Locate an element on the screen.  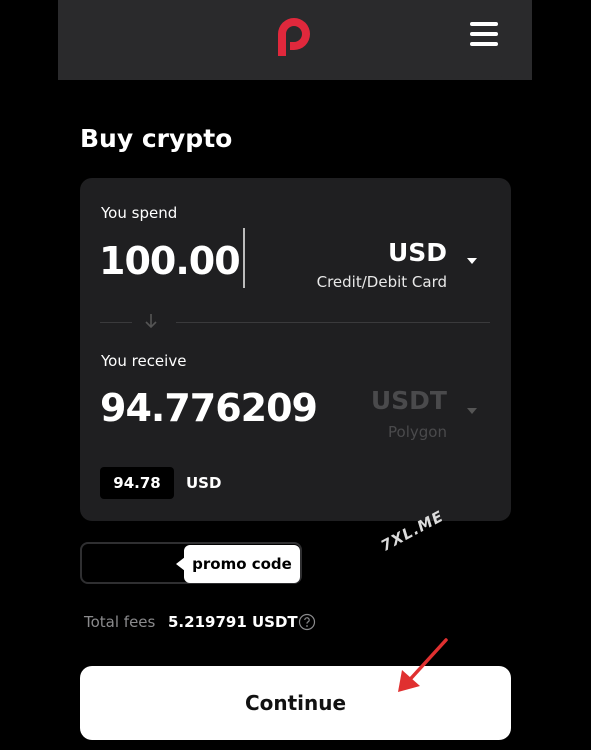
hamburger-menu-icon is located at coordinates (484, 34).